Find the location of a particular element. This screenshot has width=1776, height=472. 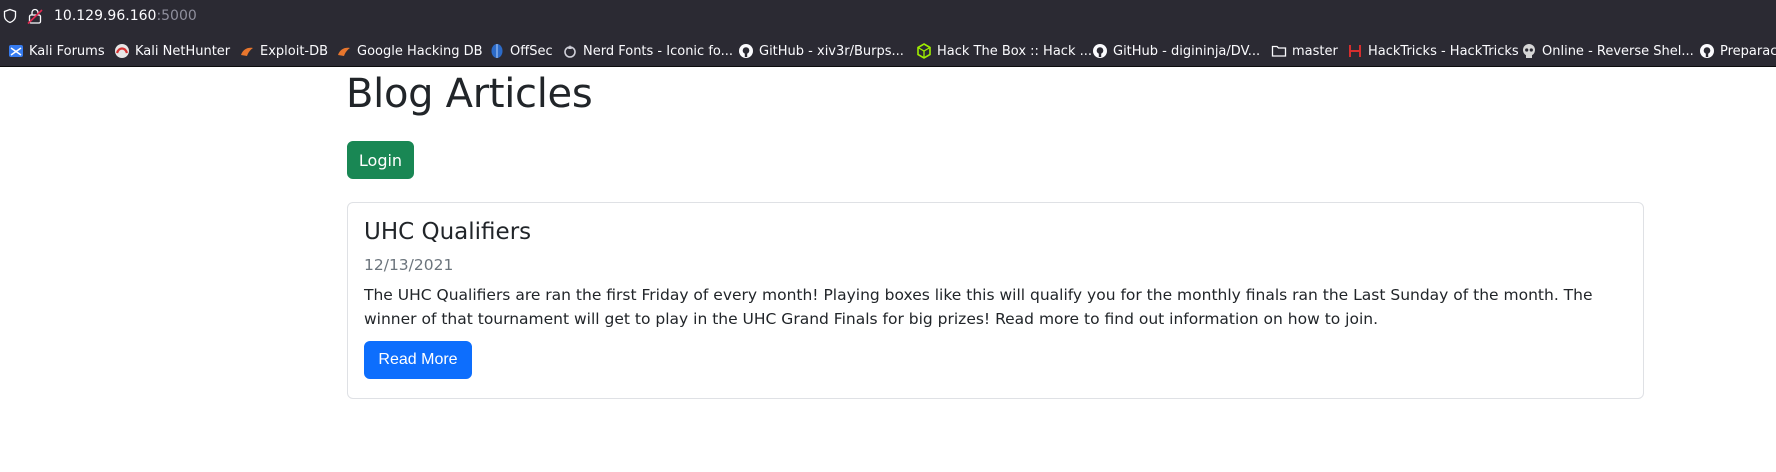

hacktricks-icon is located at coordinates (1355, 51).